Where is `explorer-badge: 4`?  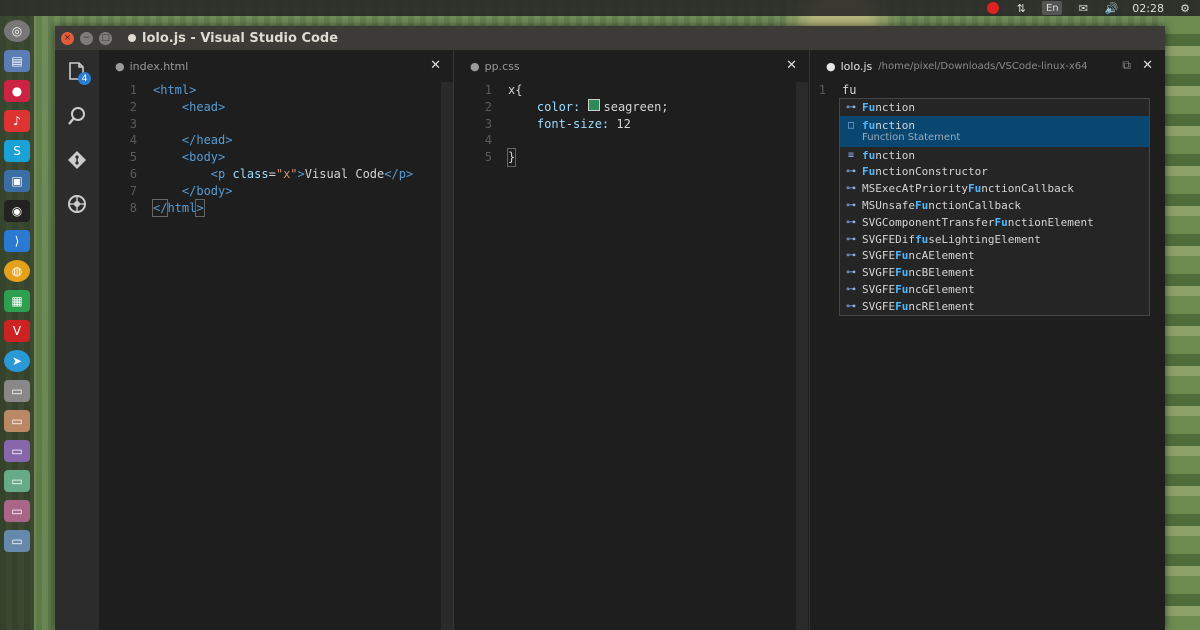
explorer-badge: 4 is located at coordinates (84, 78).